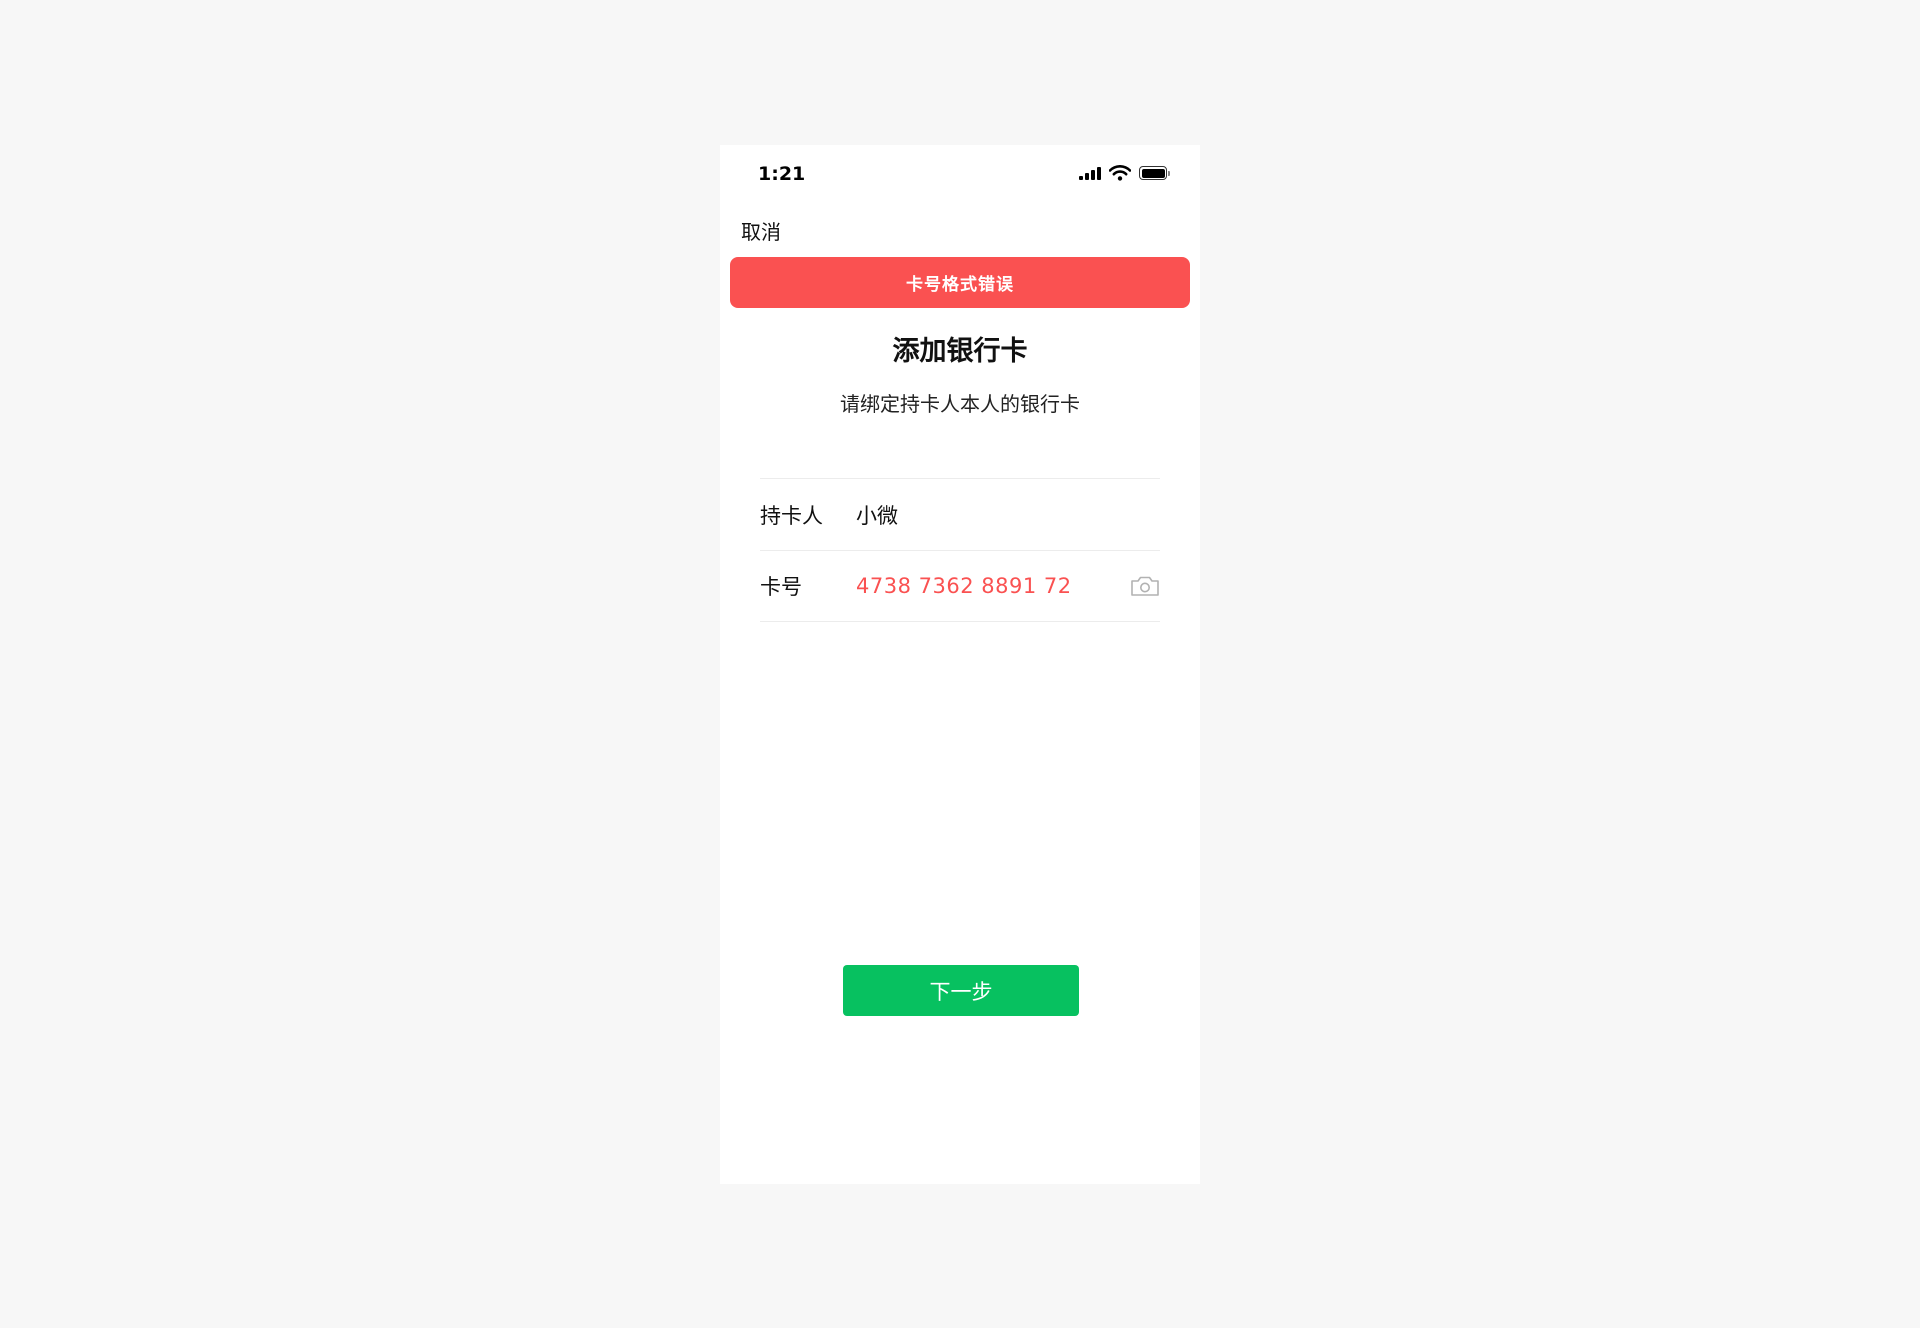  Describe the element at coordinates (1090, 173) in the screenshot. I see `signal-icon` at that location.